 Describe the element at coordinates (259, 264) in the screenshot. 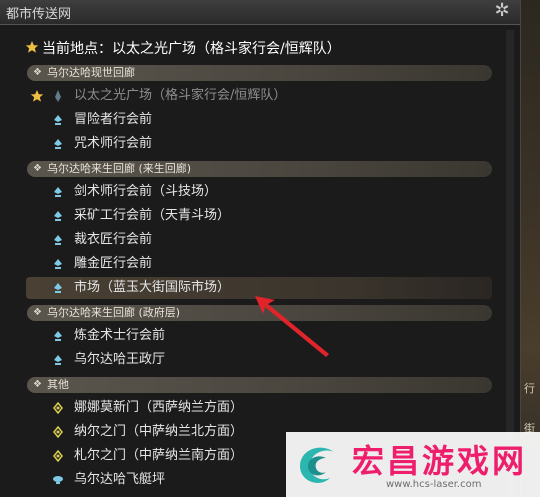

I see `aetheryte-item: 雕金匠行会前` at that location.